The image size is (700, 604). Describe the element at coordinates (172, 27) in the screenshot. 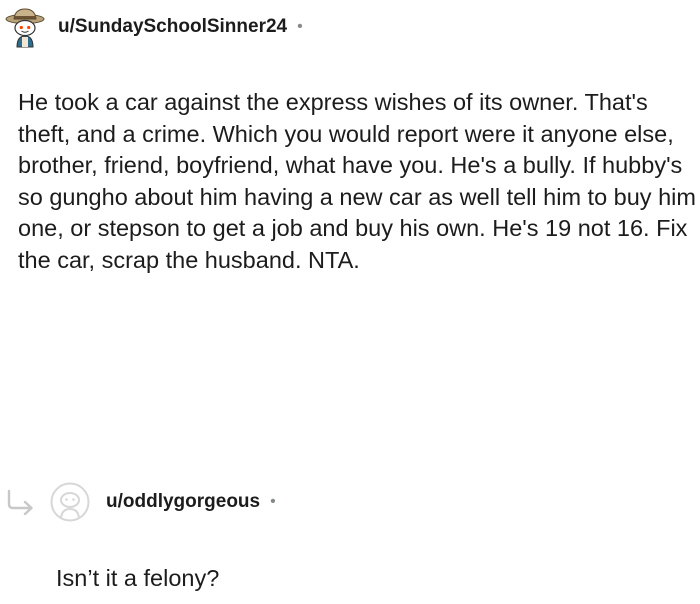

I see `comment-username: u/SundaySchoolSinner24` at that location.